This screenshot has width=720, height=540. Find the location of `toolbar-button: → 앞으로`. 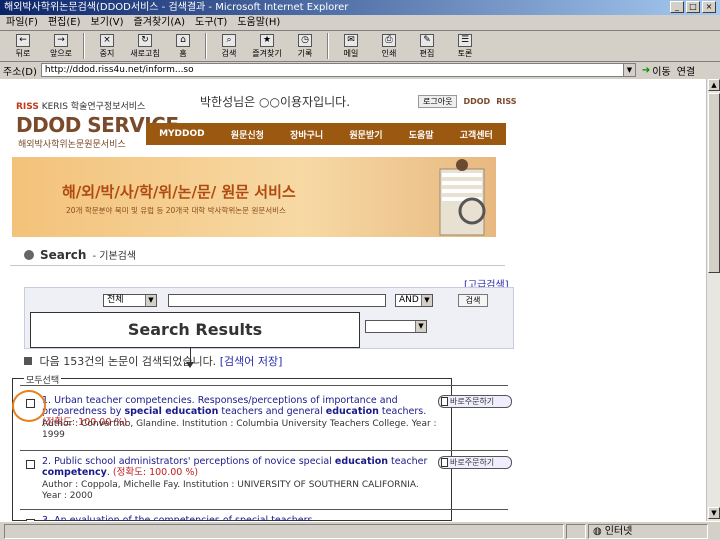

toolbar-button: → 앞으로 is located at coordinates (61, 46).